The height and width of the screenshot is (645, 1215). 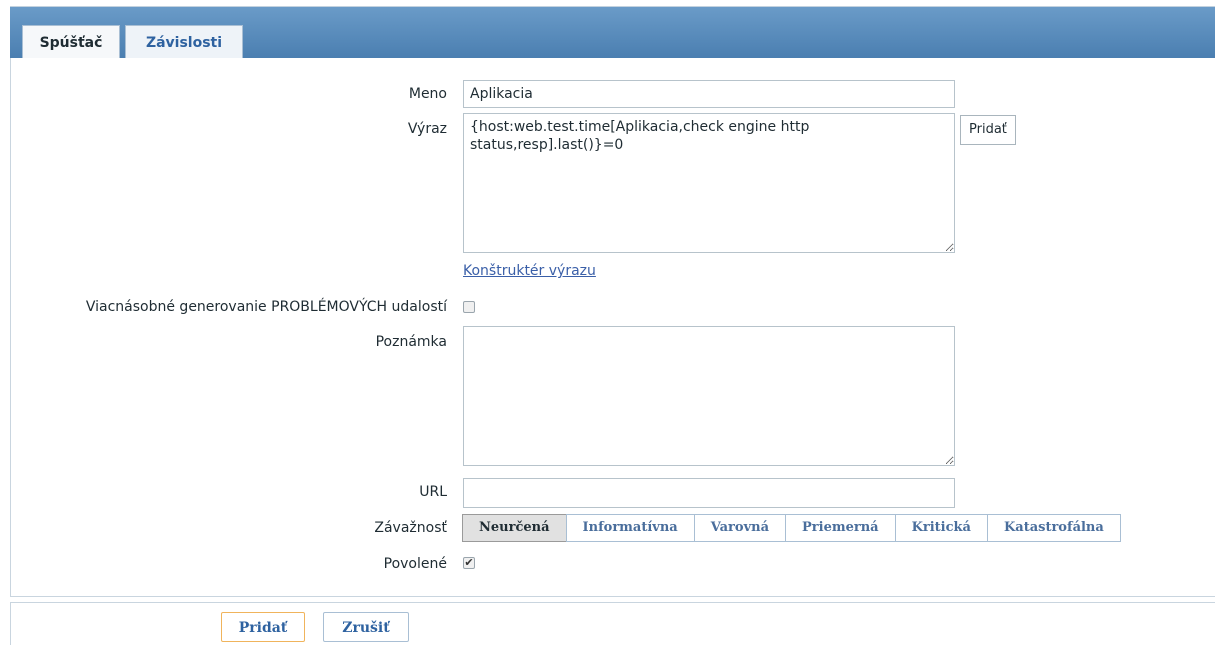 What do you see at coordinates (427, 94) in the screenshot?
I see `name-label: Meno` at bounding box center [427, 94].